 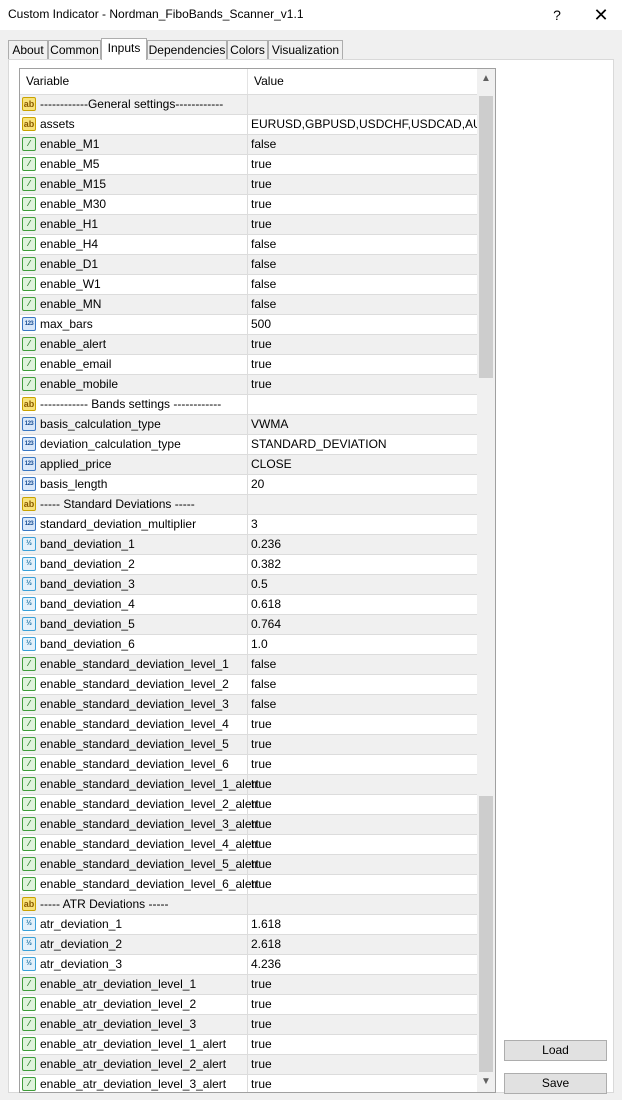 I want to click on table-row: ⁄ enable_standard_deviation_level_1 false, so click(x=248, y=664).